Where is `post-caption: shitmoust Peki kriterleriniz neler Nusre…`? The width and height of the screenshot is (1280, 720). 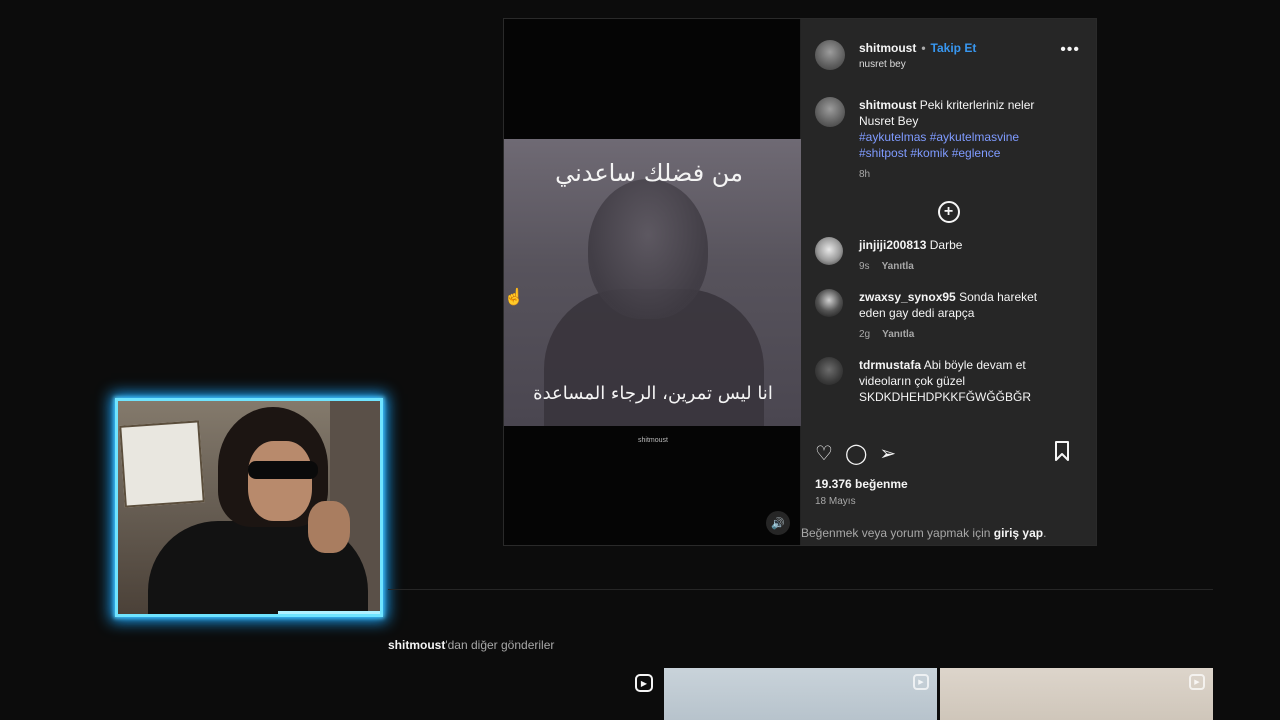 post-caption: shitmoust Peki kriterleriniz neler Nusre… is located at coordinates (948, 133).